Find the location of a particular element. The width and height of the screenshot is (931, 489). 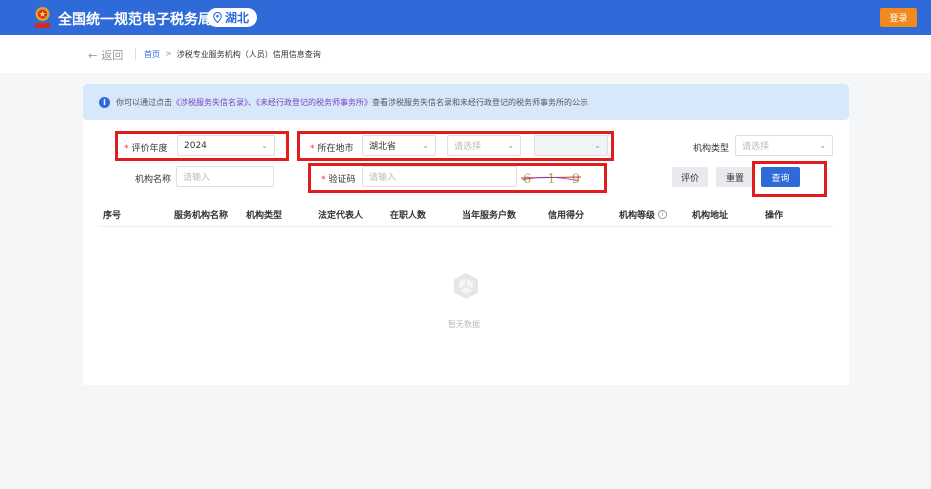

col-index: 序号 is located at coordinates (112, 216).